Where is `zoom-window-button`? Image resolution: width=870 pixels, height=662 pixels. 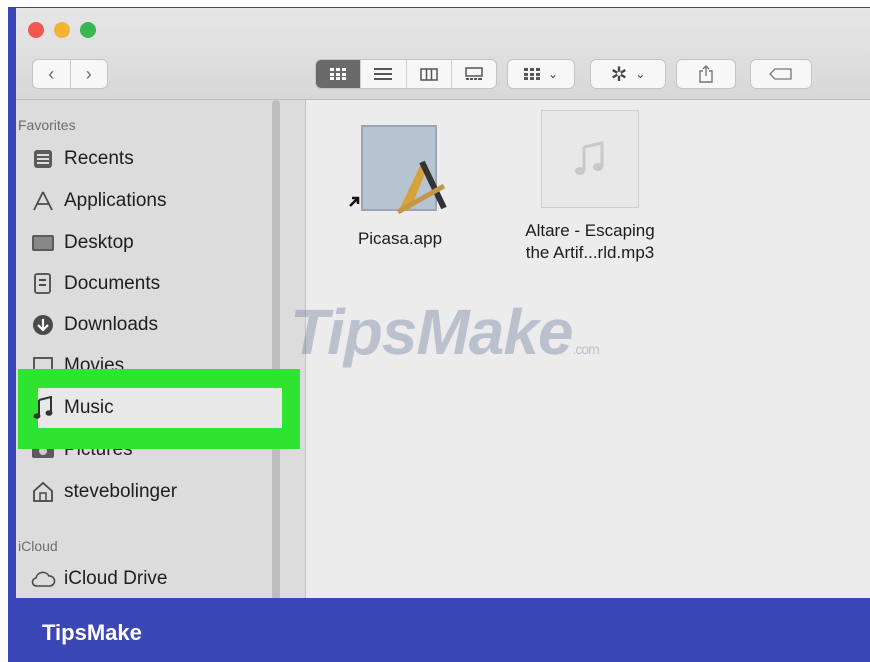
zoom-window-button is located at coordinates (88, 30).